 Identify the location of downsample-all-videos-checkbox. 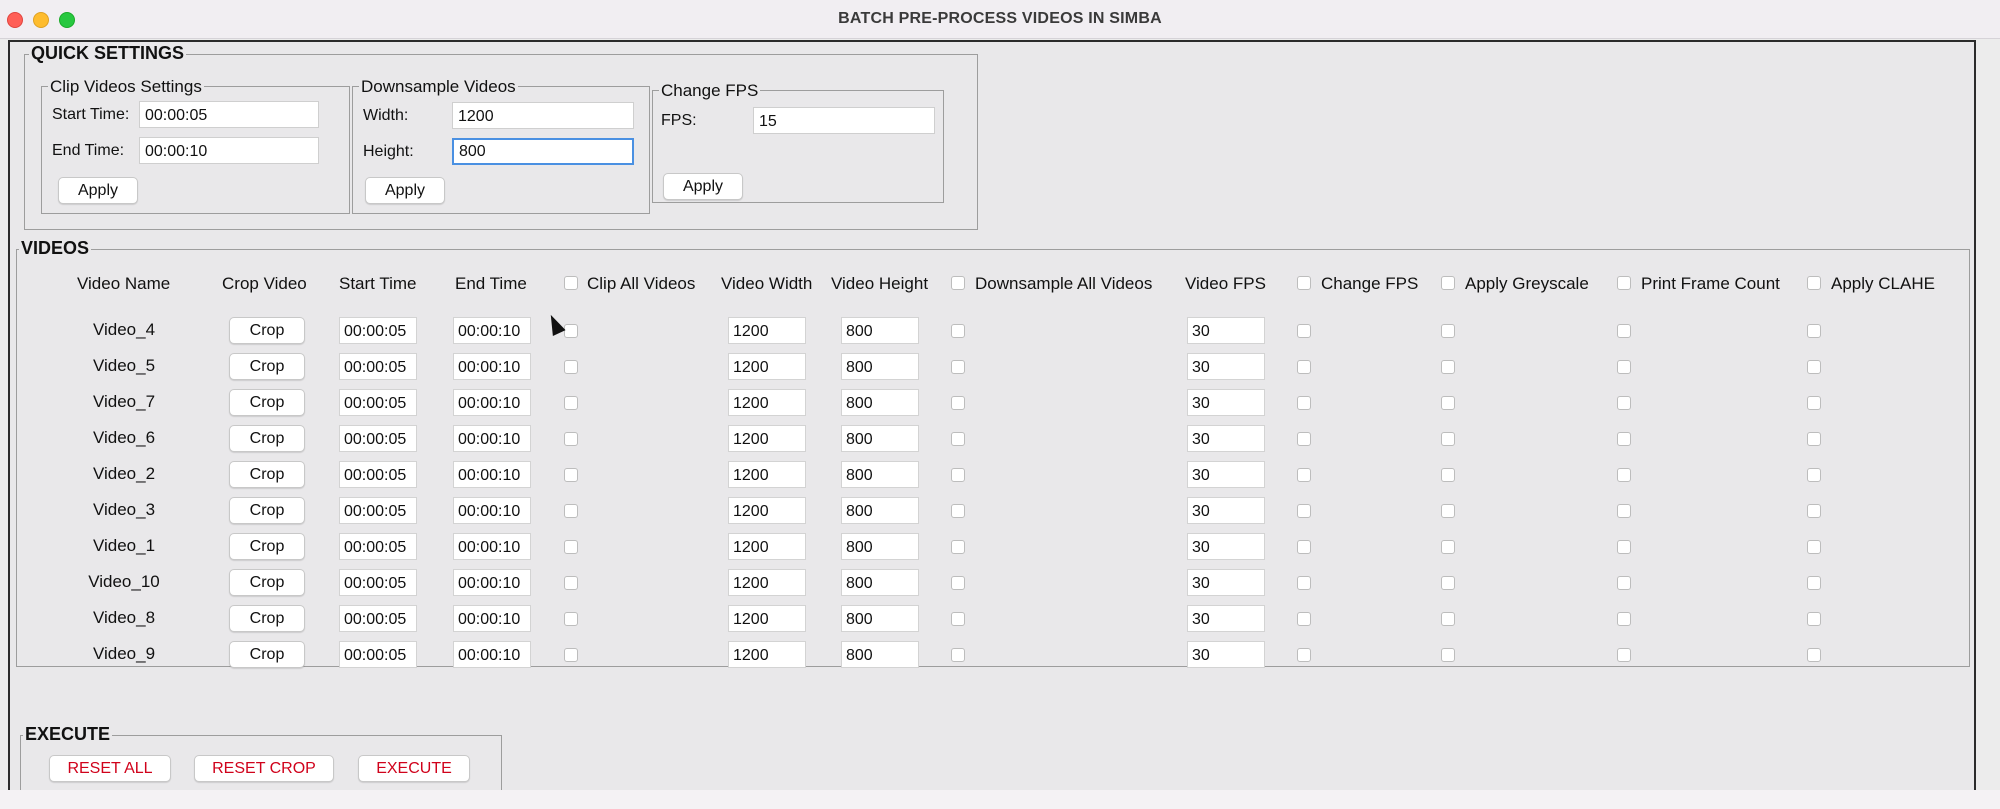
(958, 283).